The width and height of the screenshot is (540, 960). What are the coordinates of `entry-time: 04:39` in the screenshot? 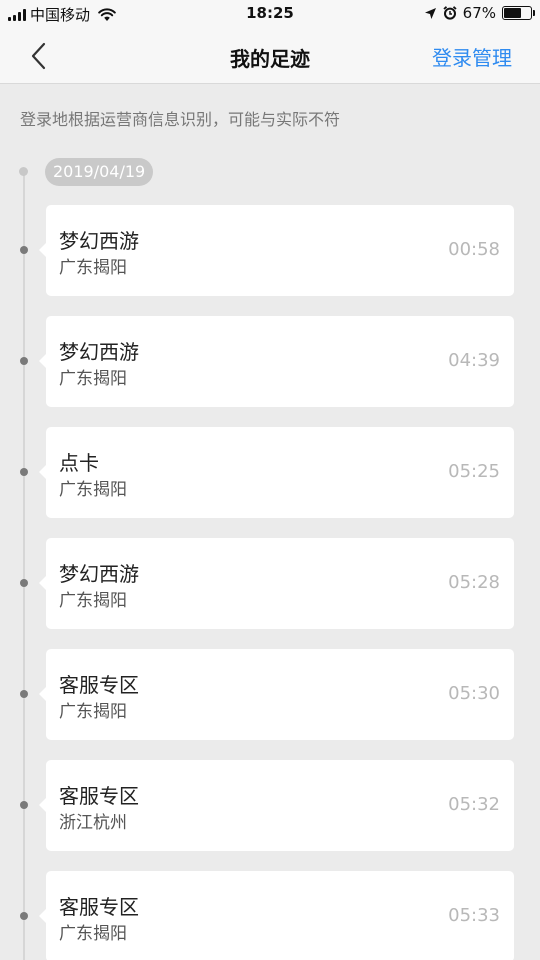 It's located at (474, 360).